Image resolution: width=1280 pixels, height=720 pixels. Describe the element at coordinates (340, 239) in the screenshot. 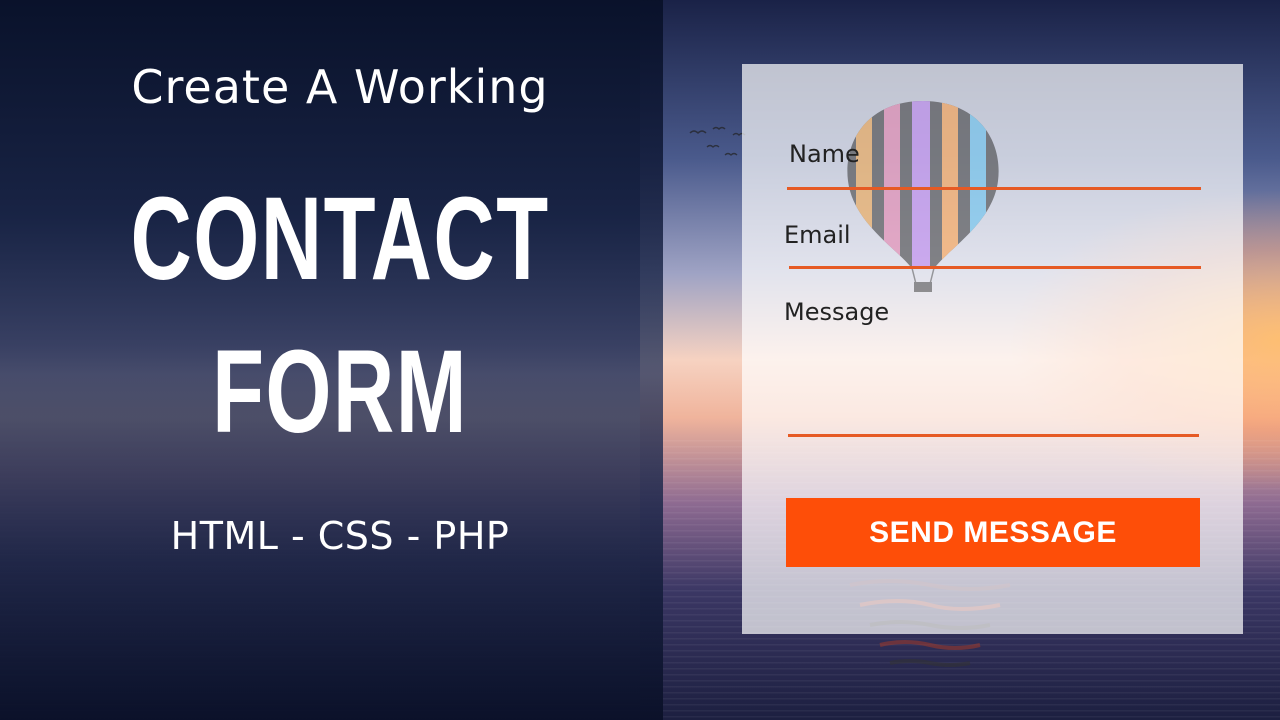

I see `headline-contact: CONTACT` at that location.